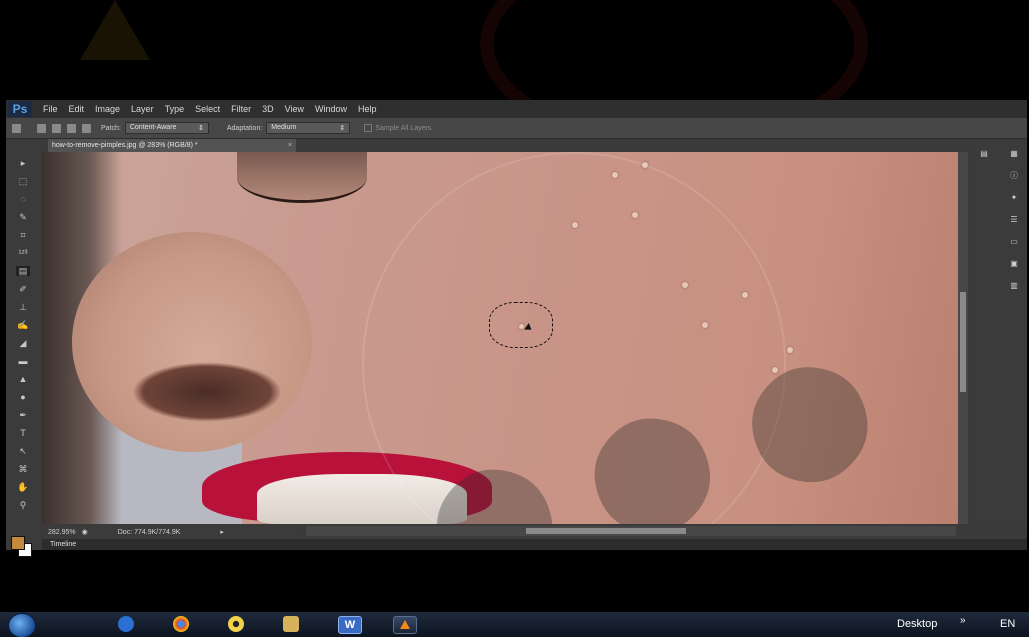 This screenshot has width=1029, height=637. I want to click on dodge-tool-icon: ●, so click(23, 397).